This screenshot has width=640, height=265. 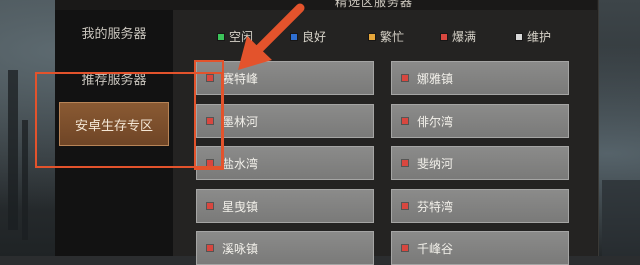 What do you see at coordinates (271, 36) in the screenshot?
I see `pointer-arrow-icon` at bounding box center [271, 36].